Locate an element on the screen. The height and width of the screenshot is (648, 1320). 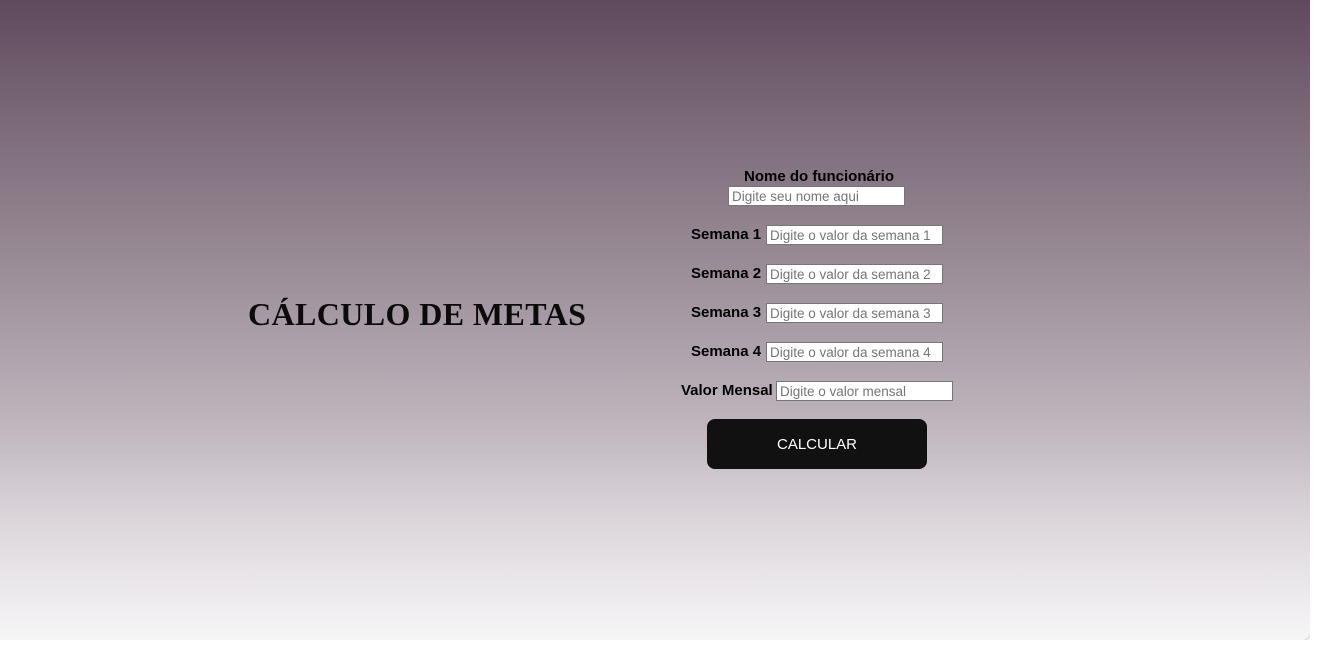
name-label: Nome do funcionário is located at coordinates (819, 176).